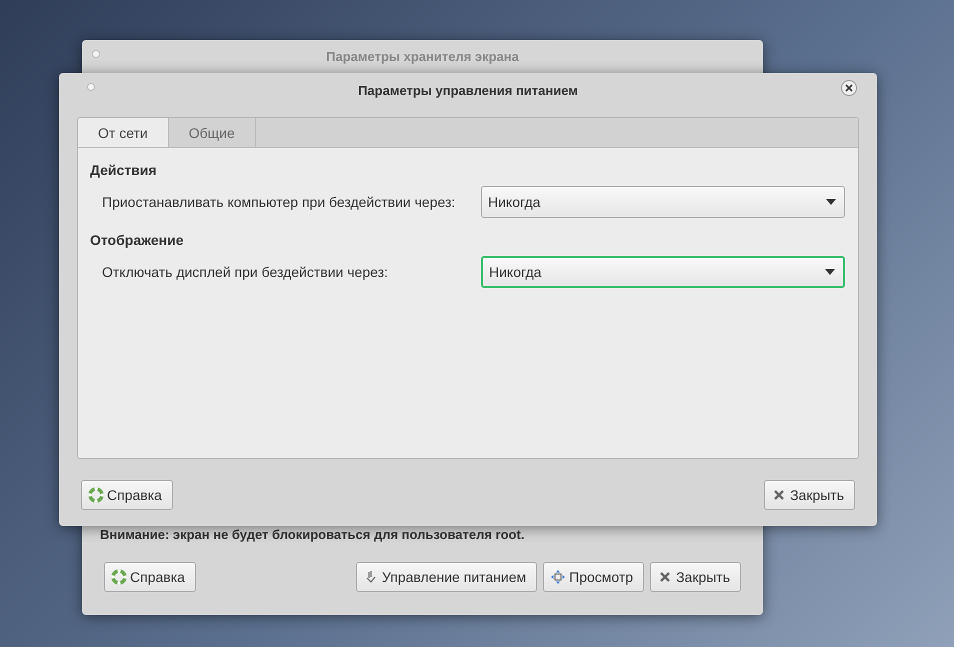 Image resolution: width=954 pixels, height=647 pixels. Describe the element at coordinates (124, 170) in the screenshot. I see `section-heading: Действия` at that location.